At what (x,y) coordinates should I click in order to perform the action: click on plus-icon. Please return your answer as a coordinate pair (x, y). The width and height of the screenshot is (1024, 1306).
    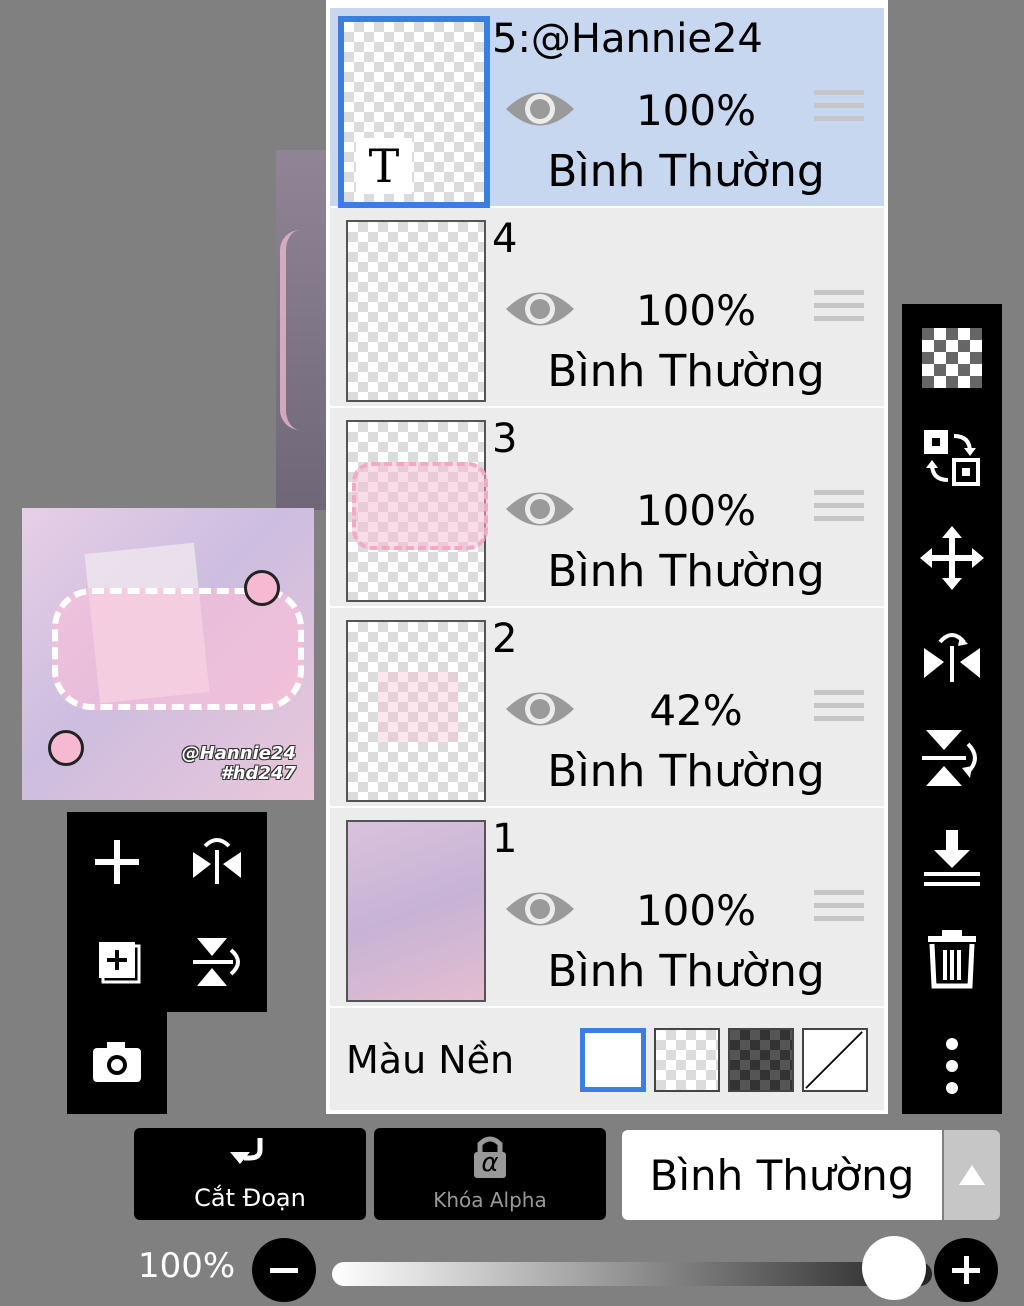
    Looking at the image, I should click on (966, 1270).